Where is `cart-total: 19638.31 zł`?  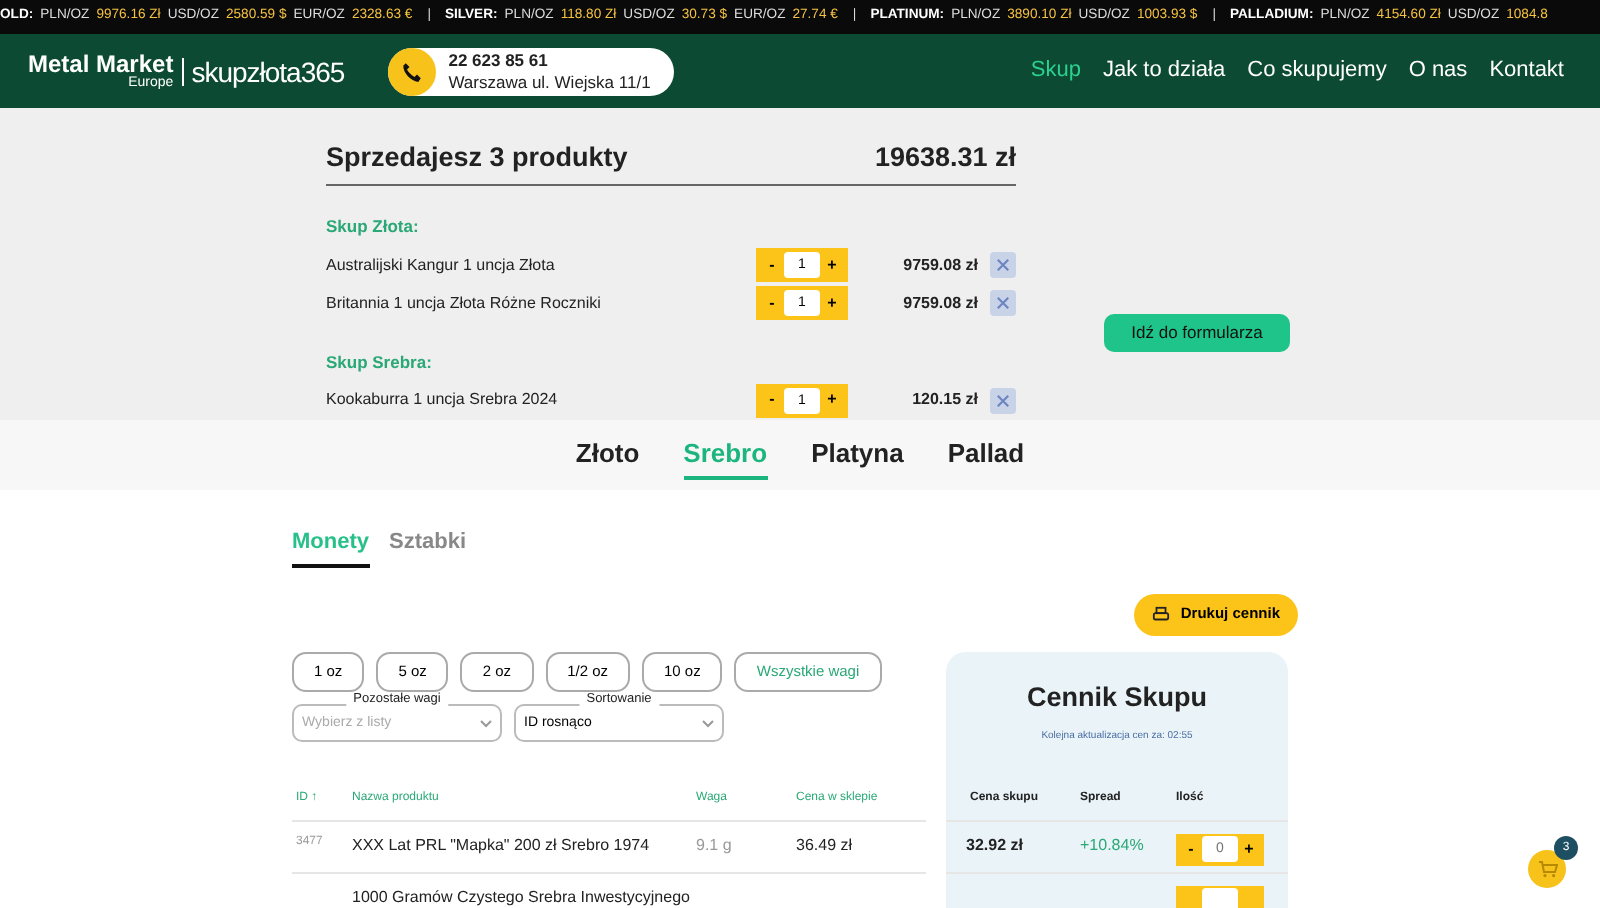 cart-total: 19638.31 zł is located at coordinates (945, 158).